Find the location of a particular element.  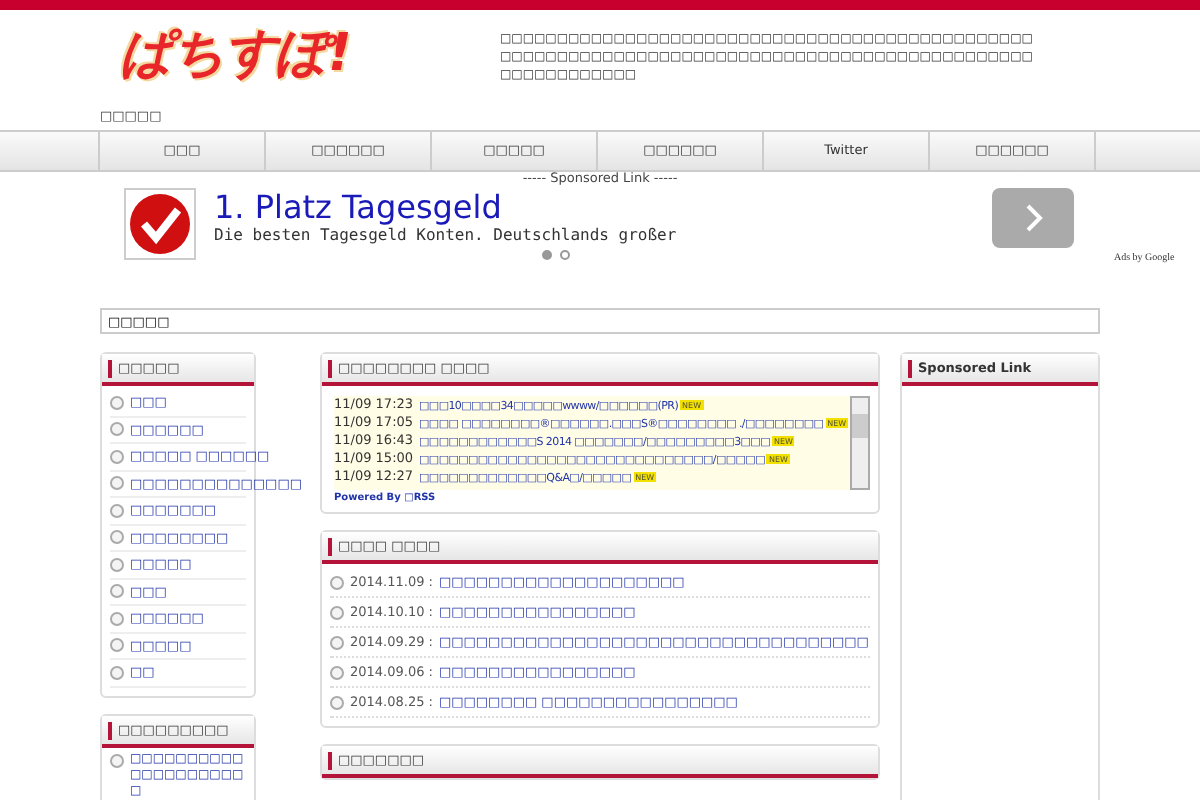

chevron-right-icon is located at coordinates (1033, 218).